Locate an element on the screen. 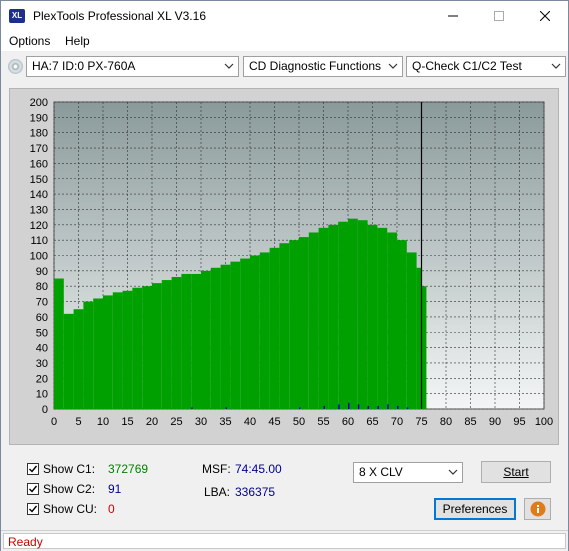  y-tick-label: 40 is located at coordinates (42, 349).